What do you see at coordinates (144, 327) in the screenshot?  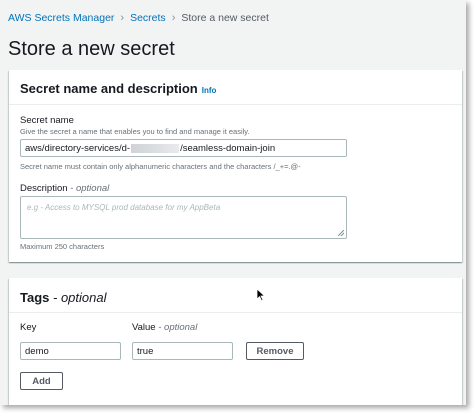 I see `value-label-text: Value` at bounding box center [144, 327].